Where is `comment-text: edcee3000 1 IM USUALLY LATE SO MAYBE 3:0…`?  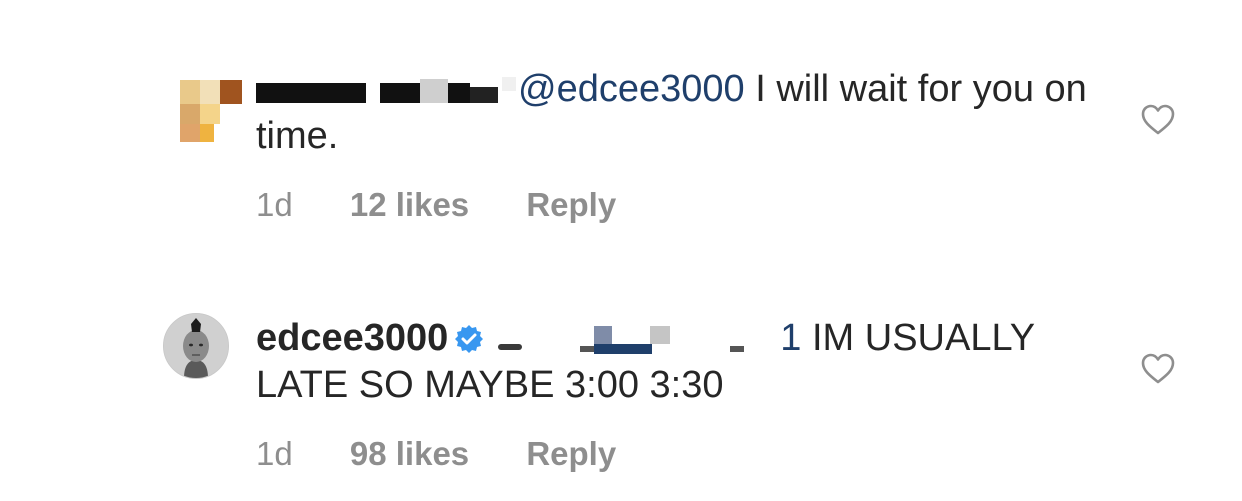 comment-text: edcee3000 1 IM USUALLY LATE SO MAYBE 3:0… is located at coordinates (676, 362).